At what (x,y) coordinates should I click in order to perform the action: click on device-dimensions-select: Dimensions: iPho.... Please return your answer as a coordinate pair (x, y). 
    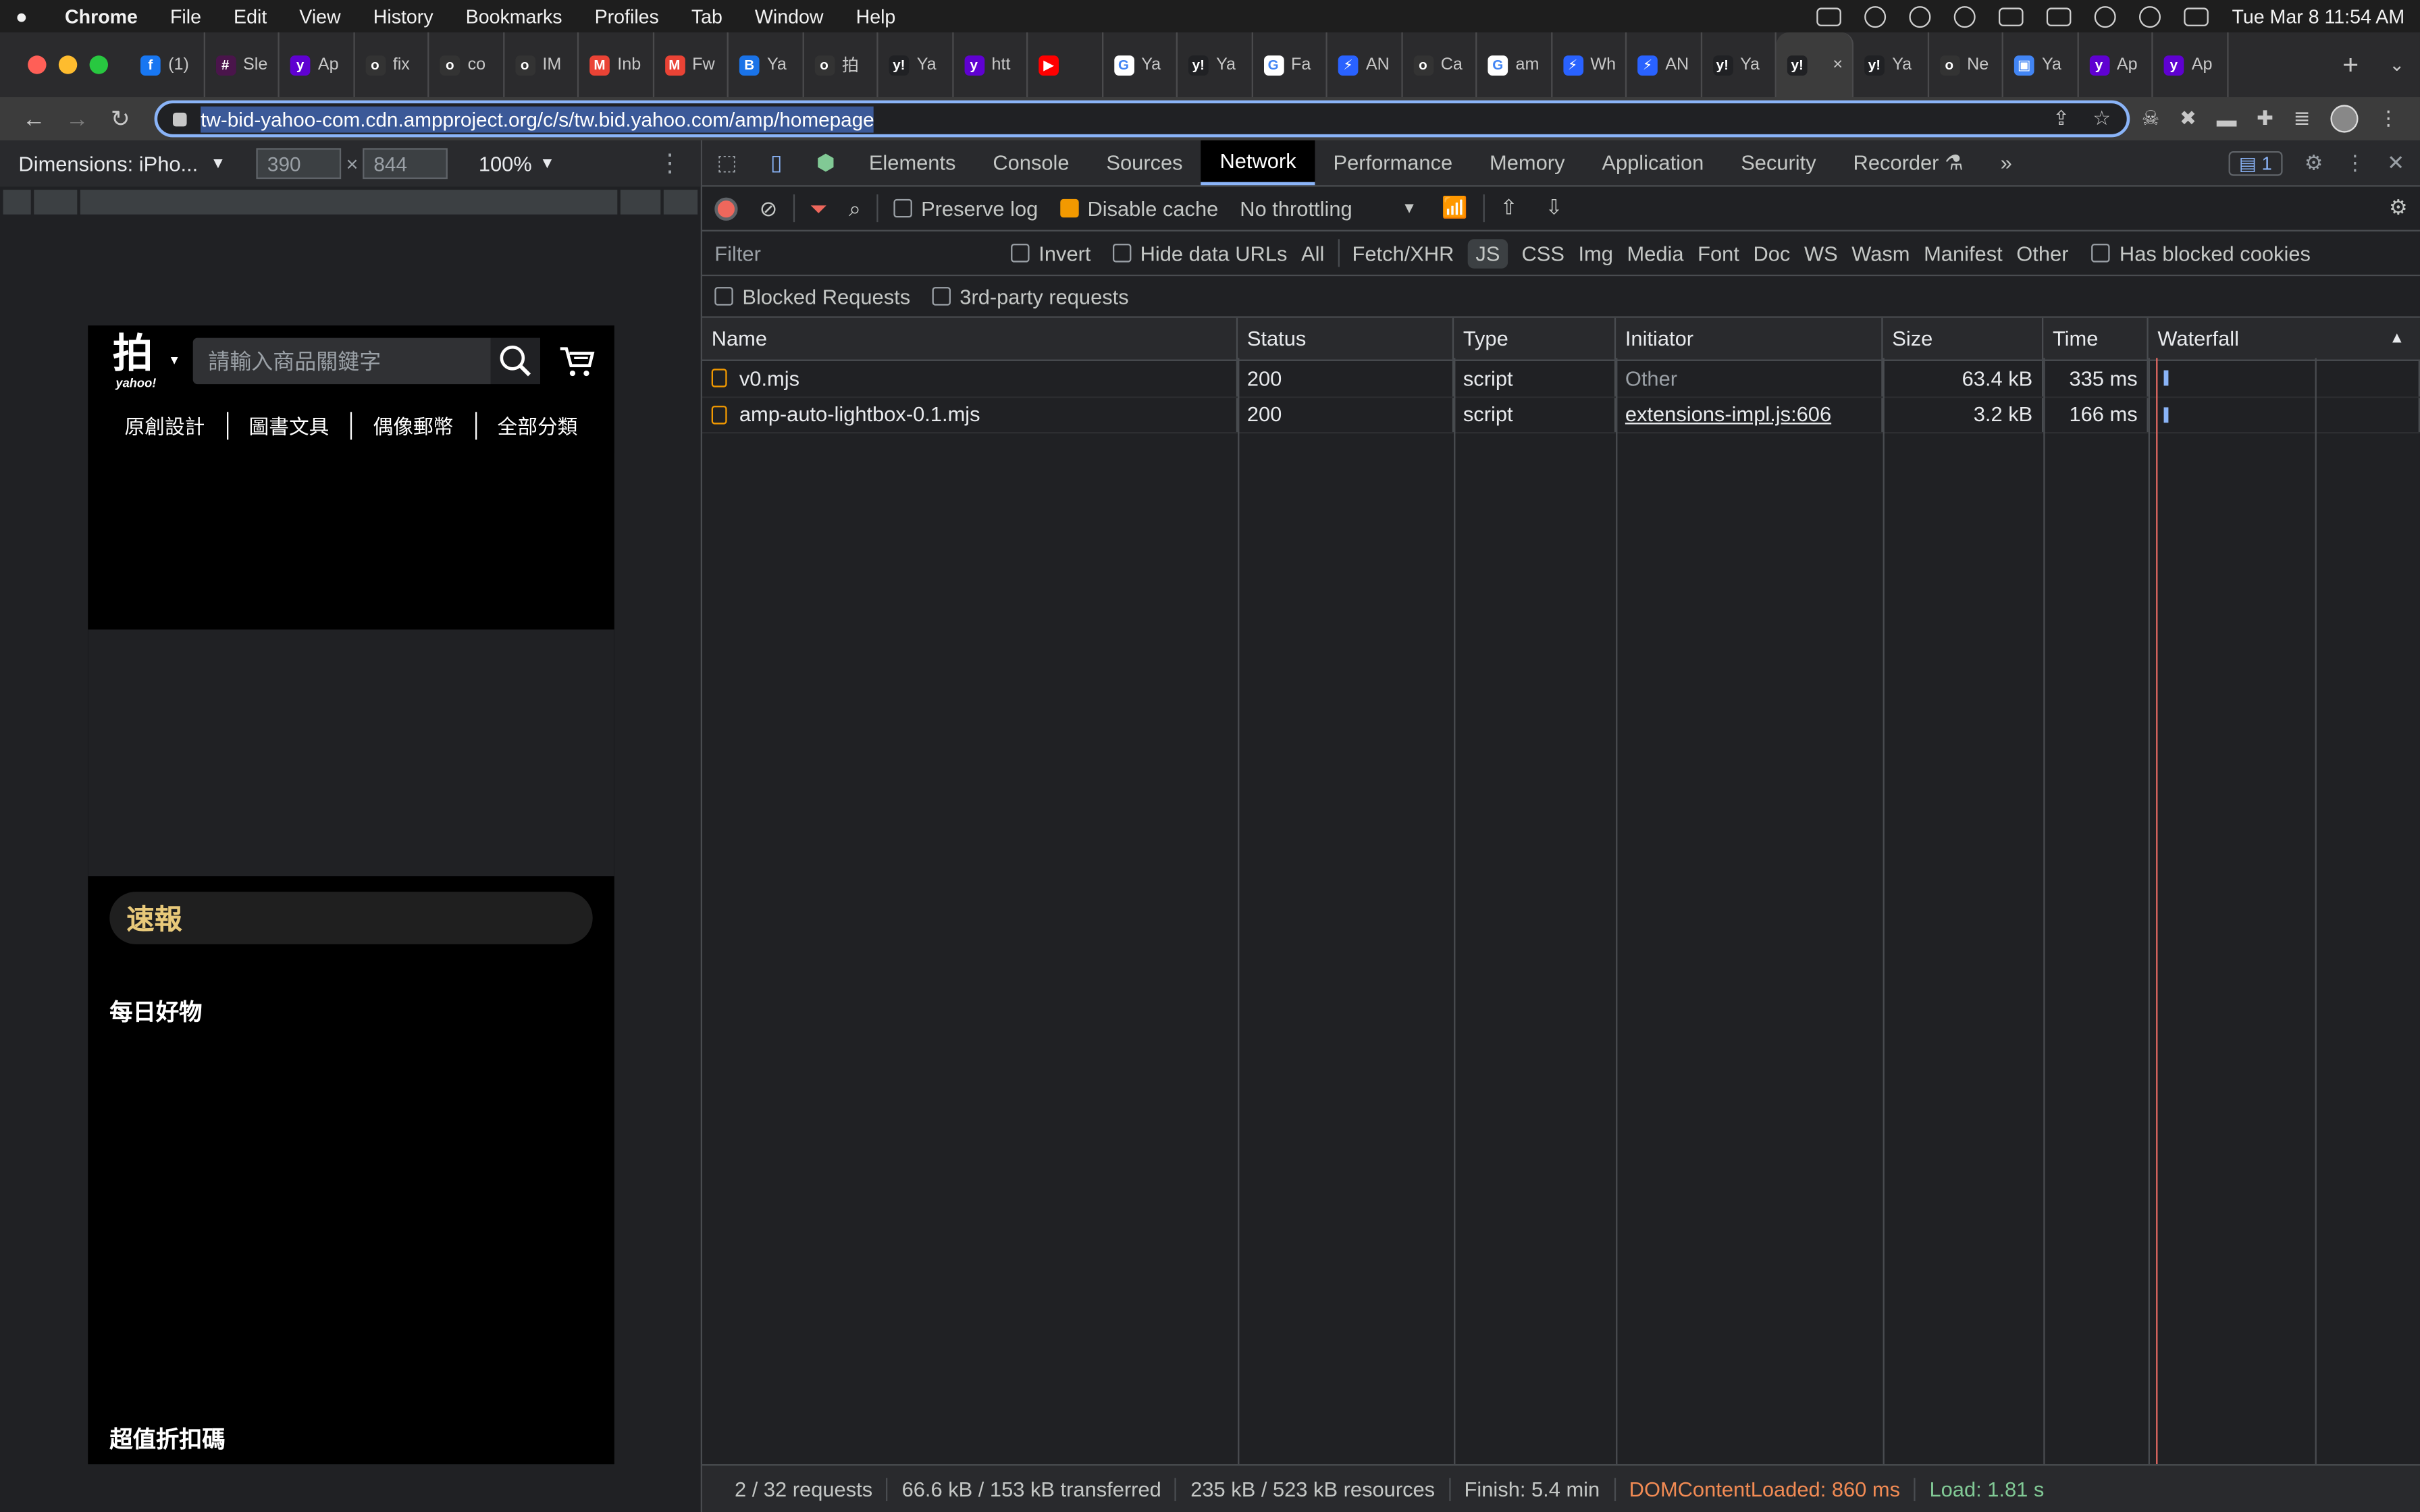
    Looking at the image, I should click on (108, 163).